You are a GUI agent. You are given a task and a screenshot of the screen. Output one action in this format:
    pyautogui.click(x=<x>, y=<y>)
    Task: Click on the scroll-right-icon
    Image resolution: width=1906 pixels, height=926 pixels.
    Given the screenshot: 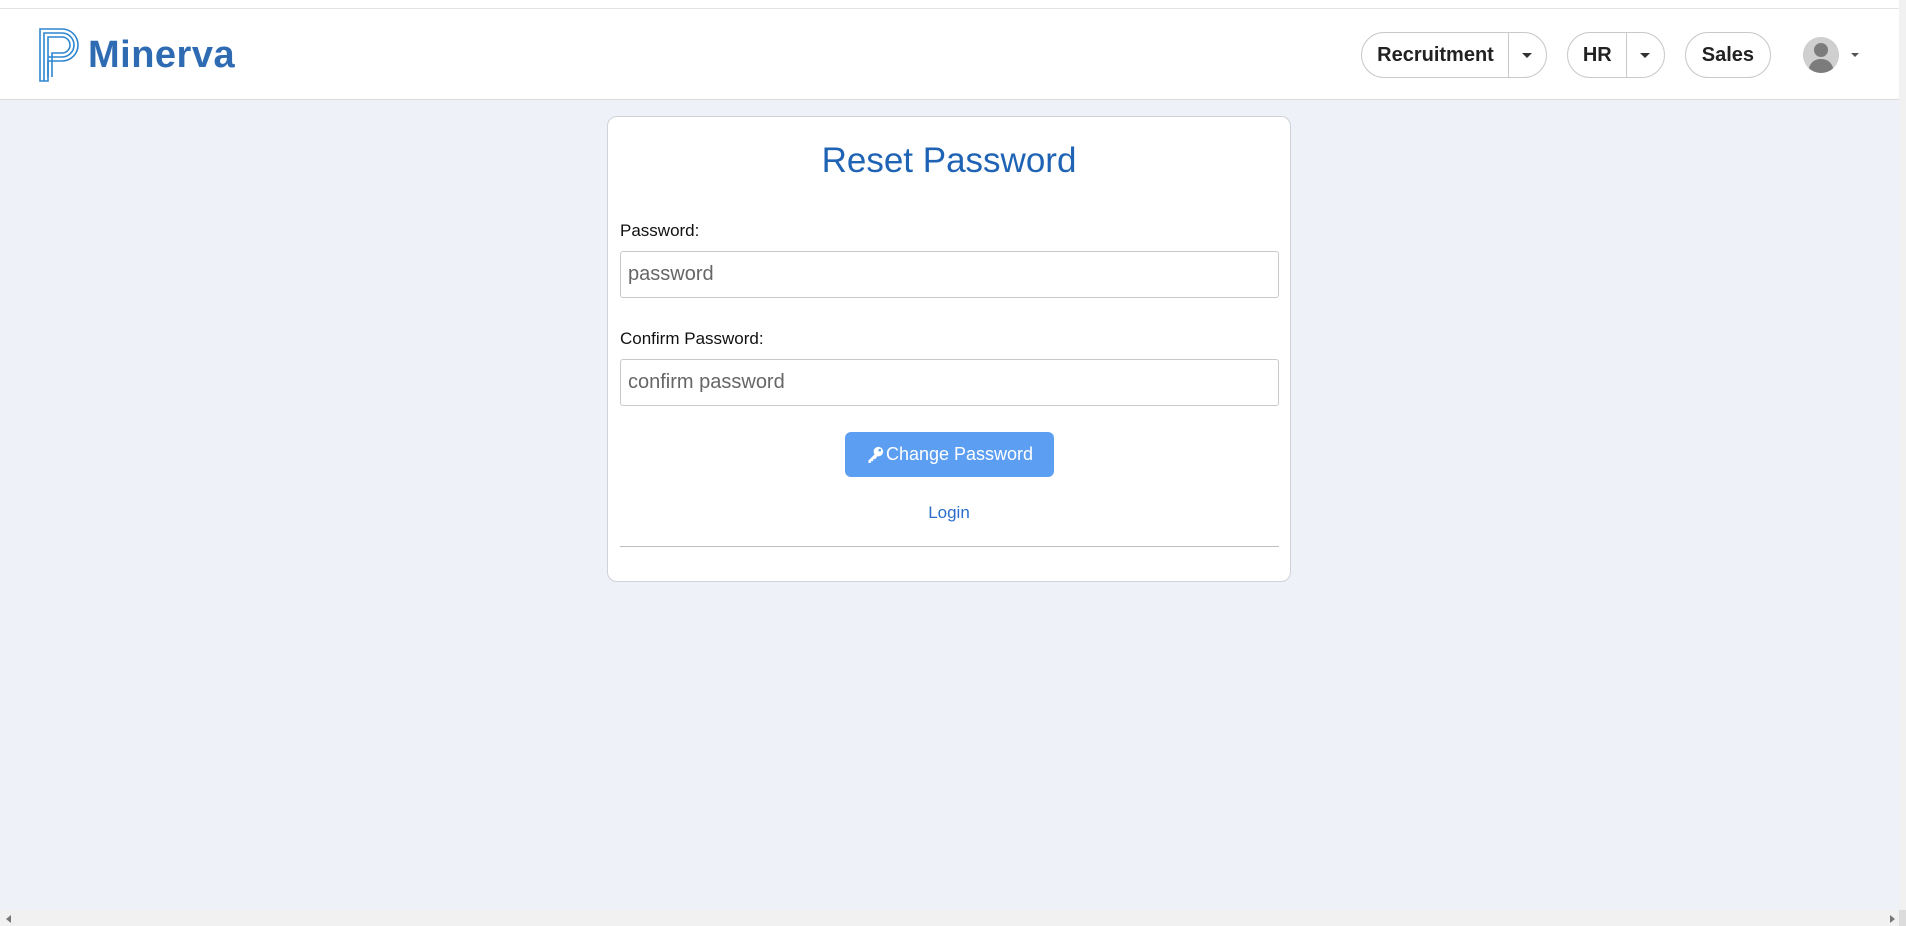 What is the action you would take?
    pyautogui.click(x=1892, y=919)
    